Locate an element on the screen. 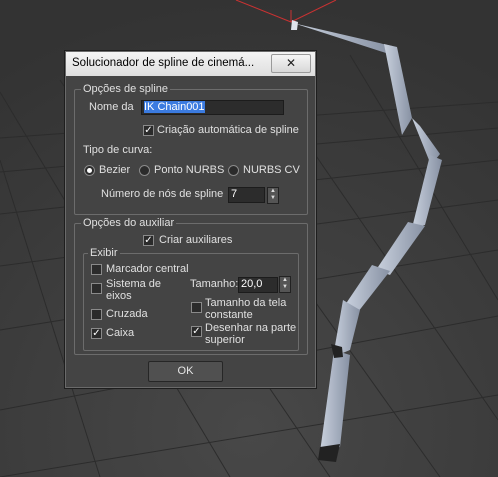 The width and height of the screenshot is (498, 477). close-button: ✕ is located at coordinates (291, 63).